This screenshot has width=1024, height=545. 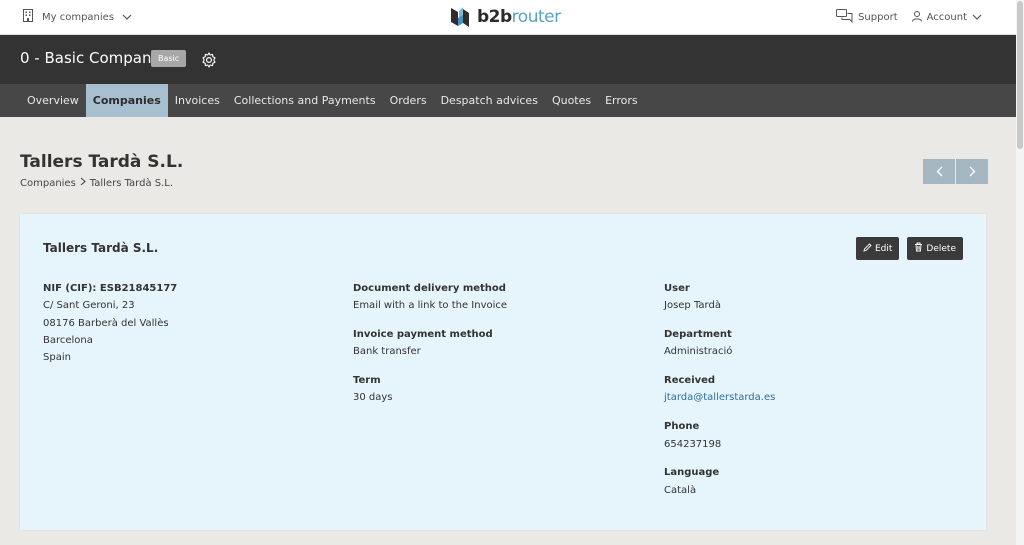 I want to click on my-companies-dropdown: My companies, so click(x=77, y=17).